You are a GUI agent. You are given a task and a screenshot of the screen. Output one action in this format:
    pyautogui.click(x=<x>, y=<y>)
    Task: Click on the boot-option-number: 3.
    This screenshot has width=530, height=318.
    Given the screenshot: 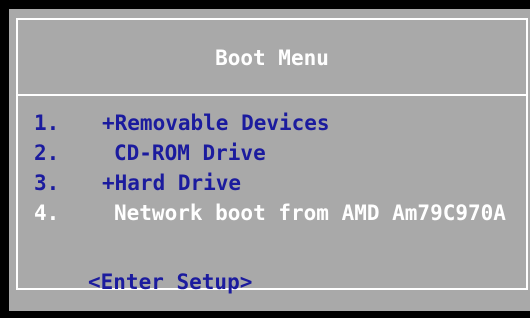 What is the action you would take?
    pyautogui.click(x=47, y=183)
    